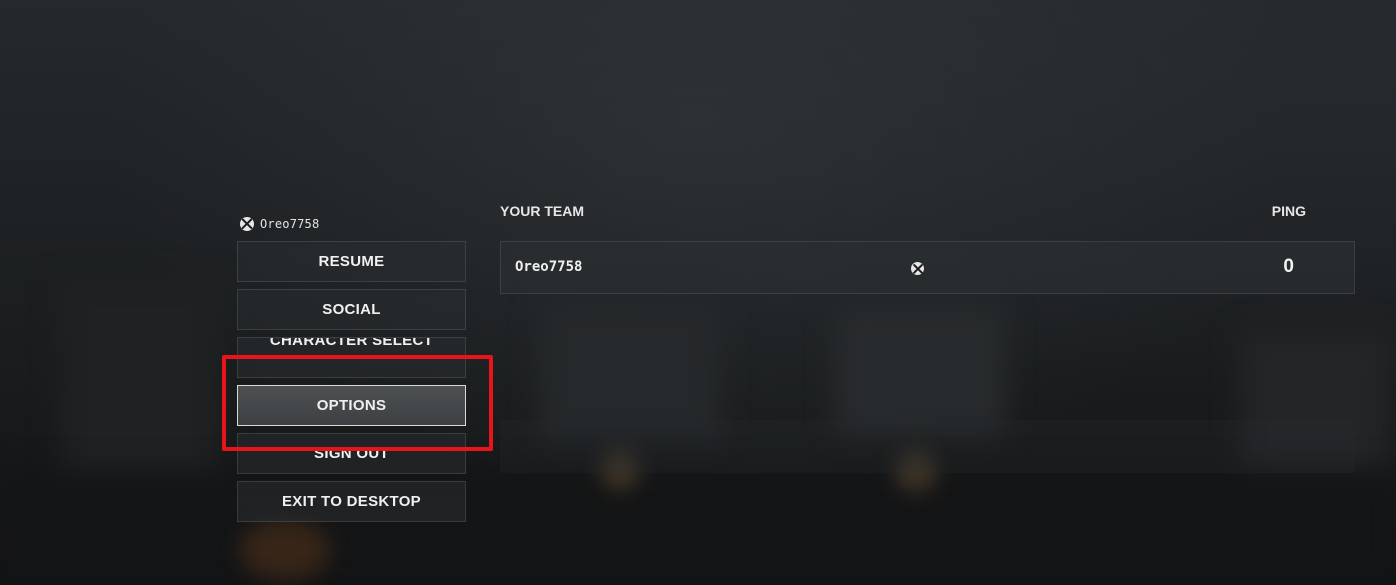 The image size is (1396, 585). What do you see at coordinates (351, 343) in the screenshot?
I see `character-select-label: CHARACTER SELECT` at bounding box center [351, 343].